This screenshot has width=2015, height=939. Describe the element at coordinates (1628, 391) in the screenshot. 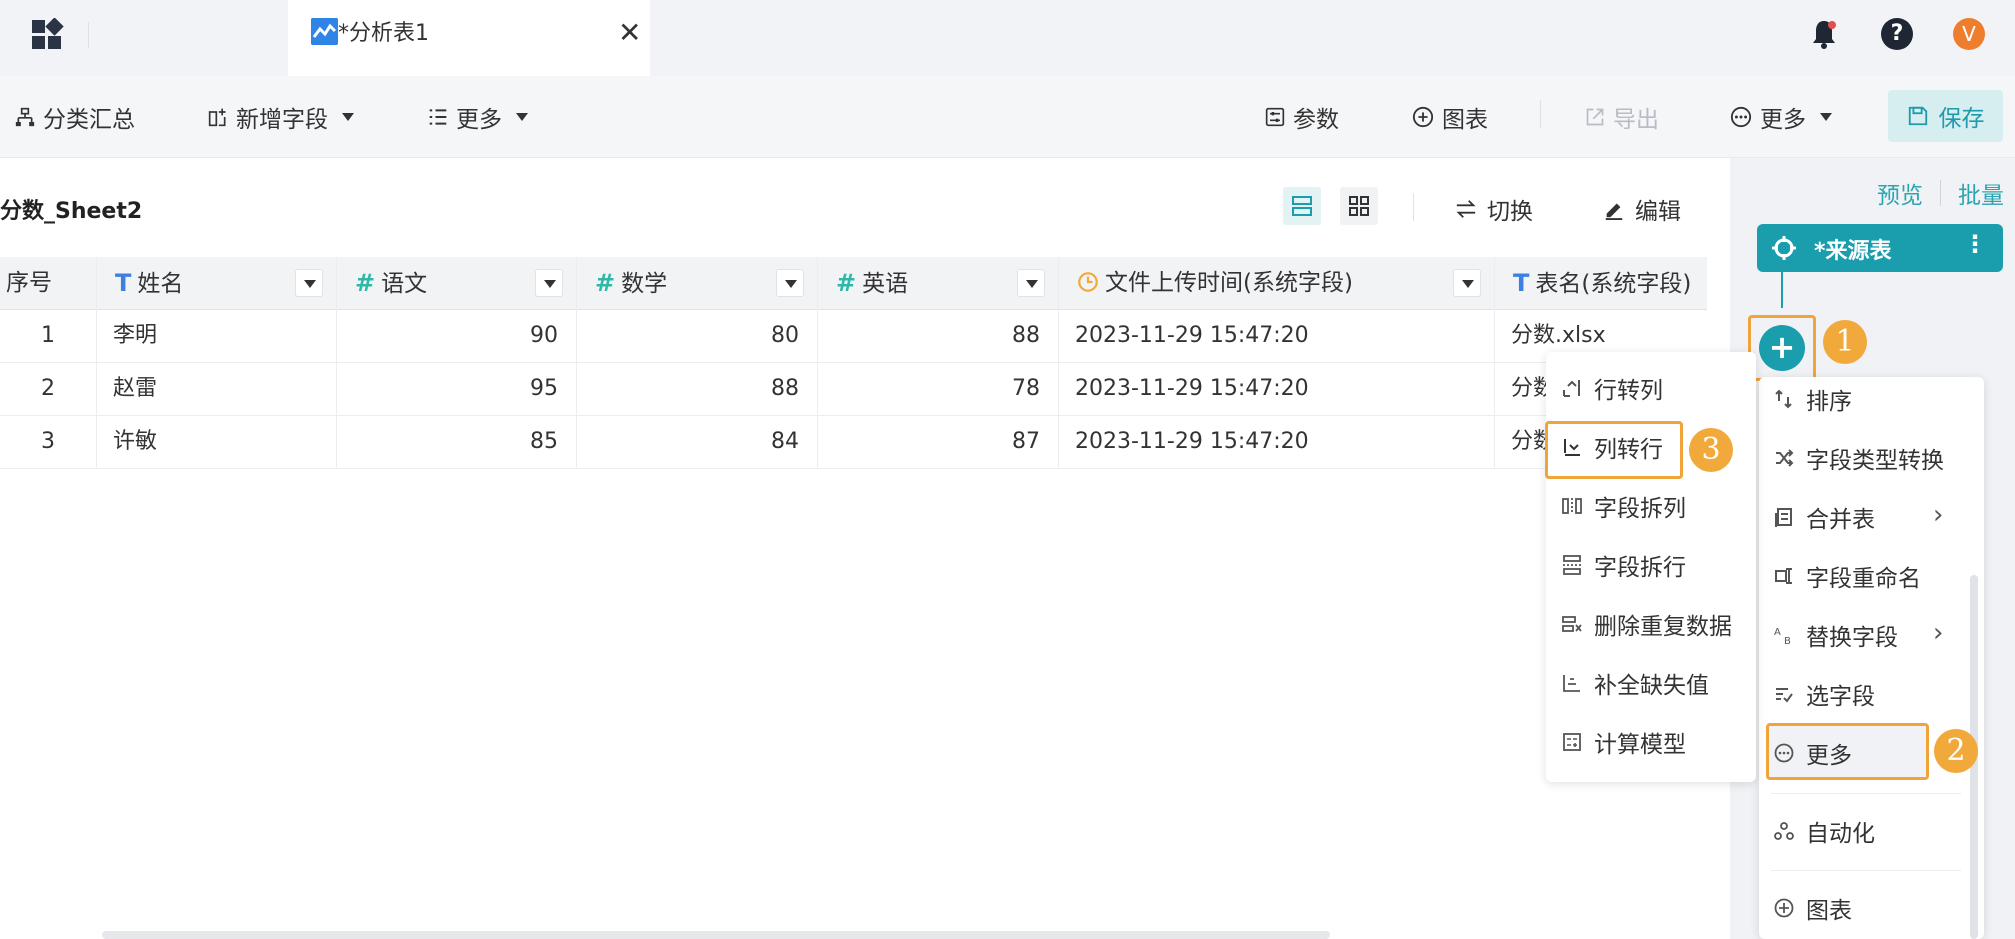

I see `submenu-item-label: 行转列` at that location.